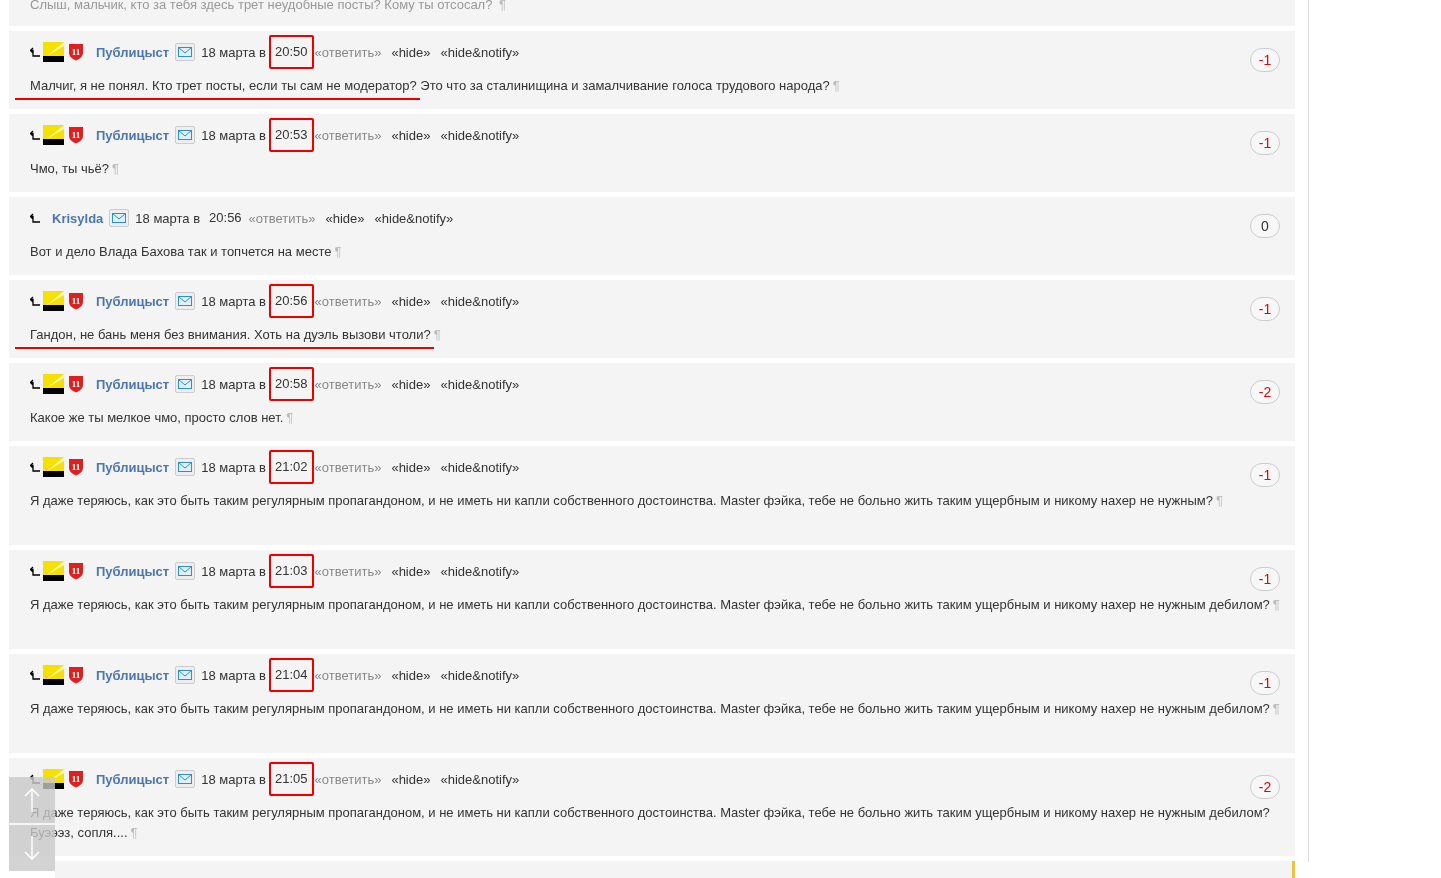  Describe the element at coordinates (69, 168) in the screenshot. I see `comment-text: Чмо, ты чьё?` at that location.